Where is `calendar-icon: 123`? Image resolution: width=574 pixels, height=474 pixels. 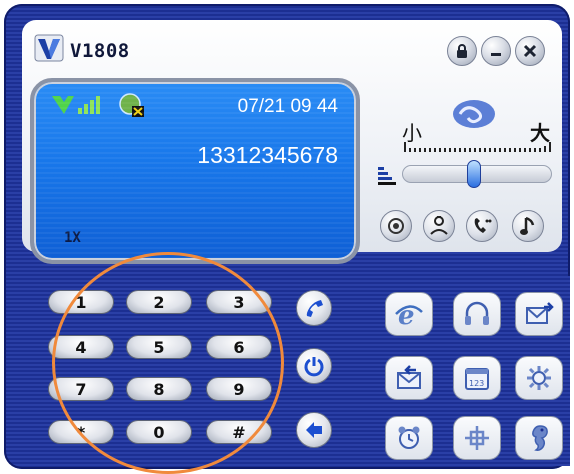 calendar-icon: 123 is located at coordinates (477, 379).